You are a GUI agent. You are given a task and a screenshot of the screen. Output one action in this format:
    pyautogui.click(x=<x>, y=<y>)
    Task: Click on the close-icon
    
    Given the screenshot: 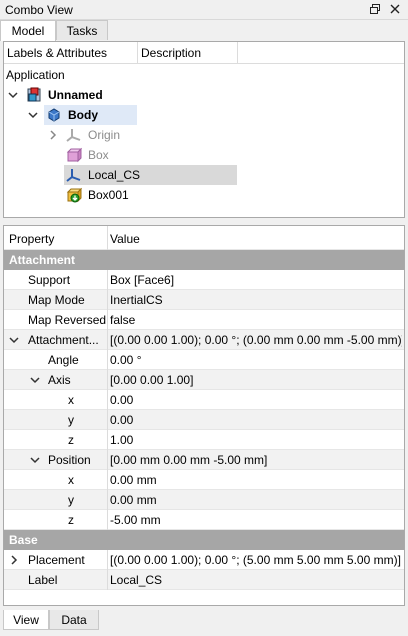 What is the action you would take?
    pyautogui.click(x=396, y=10)
    